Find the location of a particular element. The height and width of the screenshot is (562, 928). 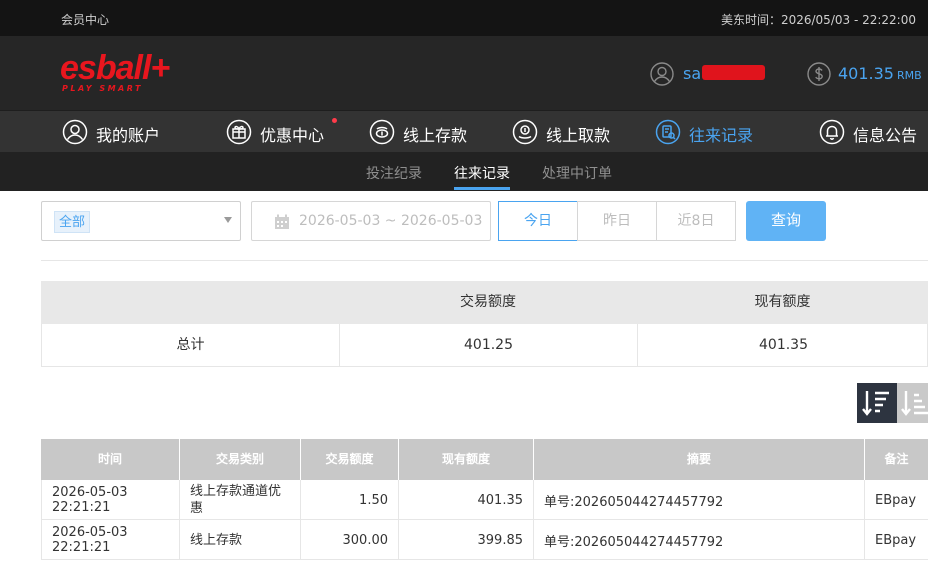

row-amount: 1.50 is located at coordinates (350, 500).